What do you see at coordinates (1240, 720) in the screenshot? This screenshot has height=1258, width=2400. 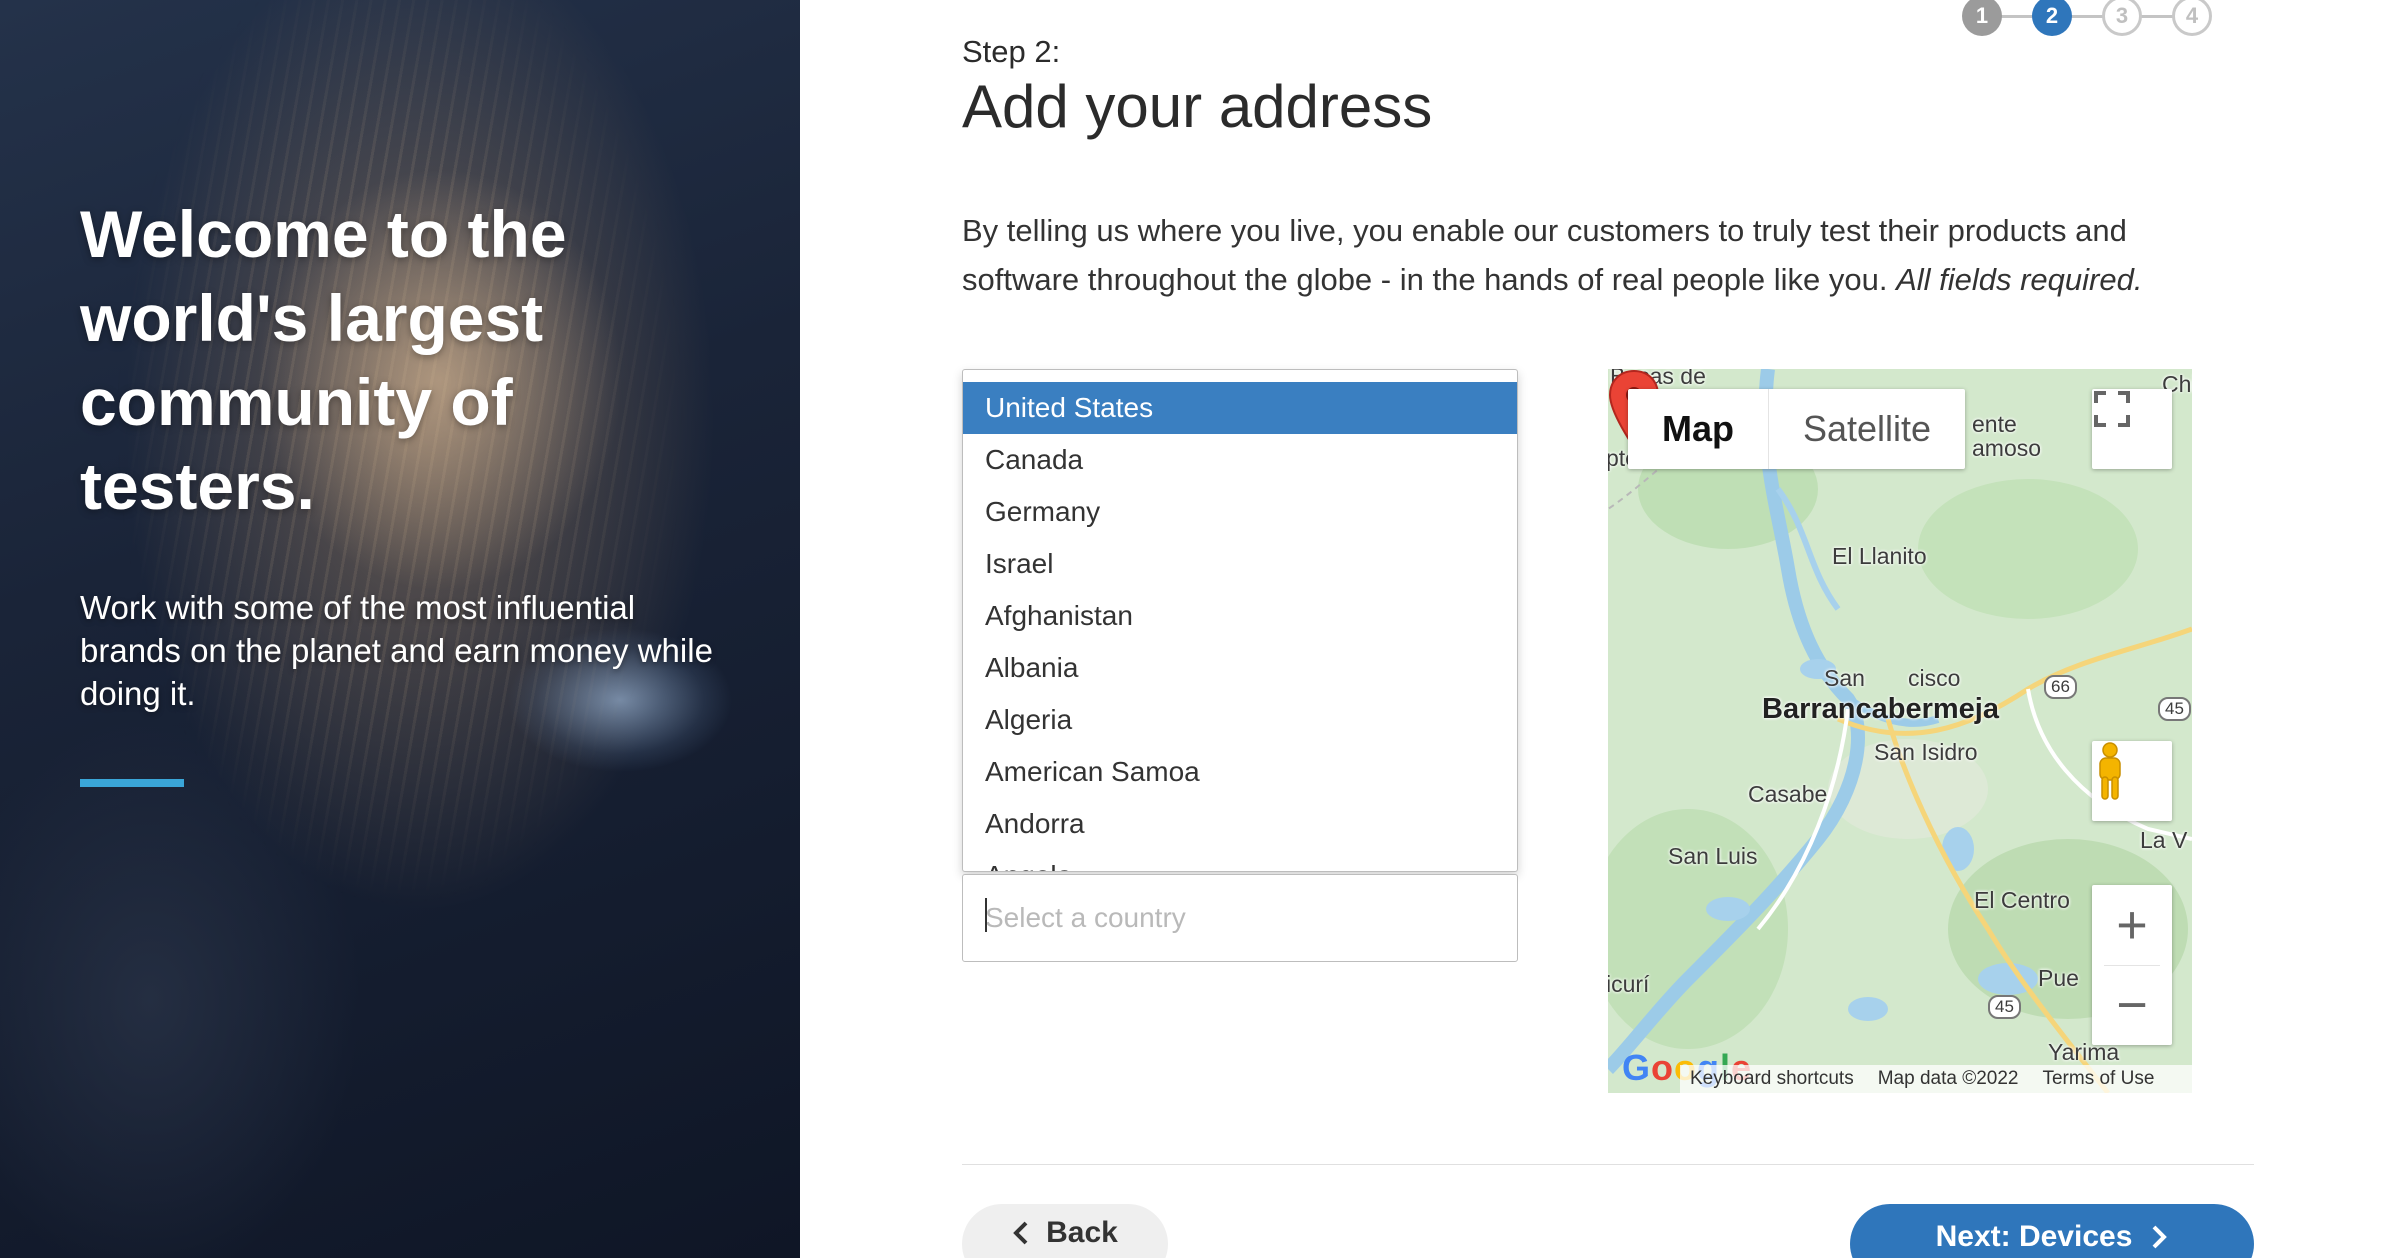 I see `country-option: Algeria` at bounding box center [1240, 720].